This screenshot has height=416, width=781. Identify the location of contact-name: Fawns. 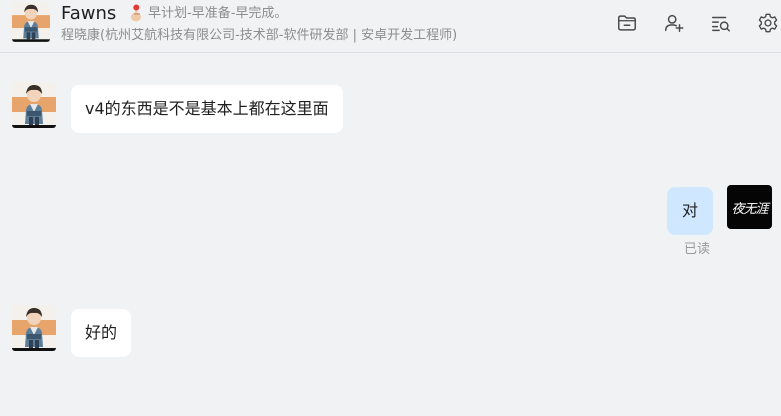
(88, 14).